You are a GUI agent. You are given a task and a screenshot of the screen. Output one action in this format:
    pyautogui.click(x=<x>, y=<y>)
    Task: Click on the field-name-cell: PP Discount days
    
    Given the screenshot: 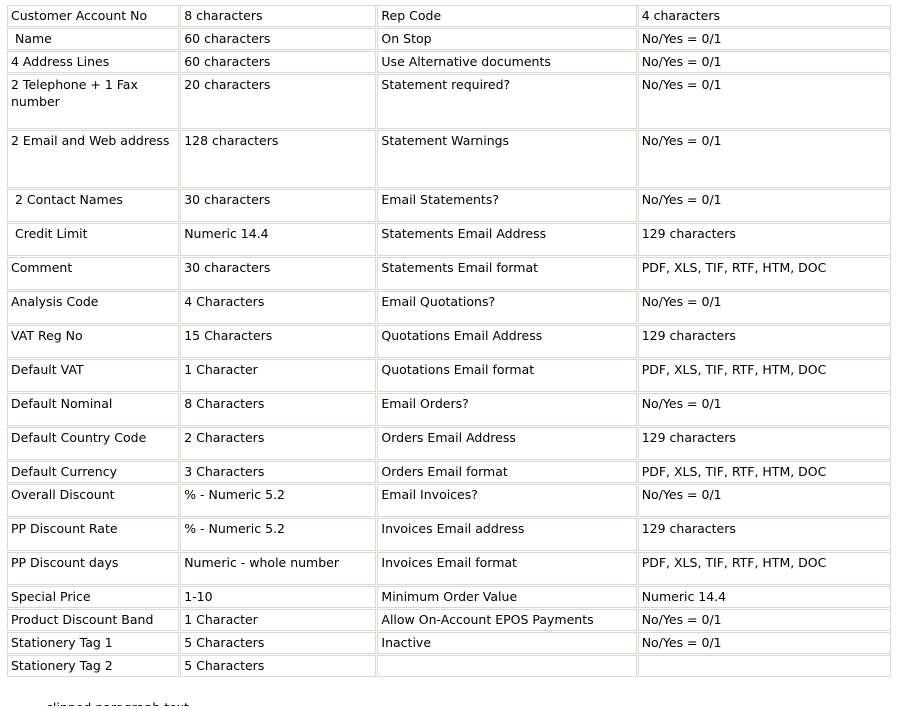 What is the action you would take?
    pyautogui.click(x=93, y=568)
    